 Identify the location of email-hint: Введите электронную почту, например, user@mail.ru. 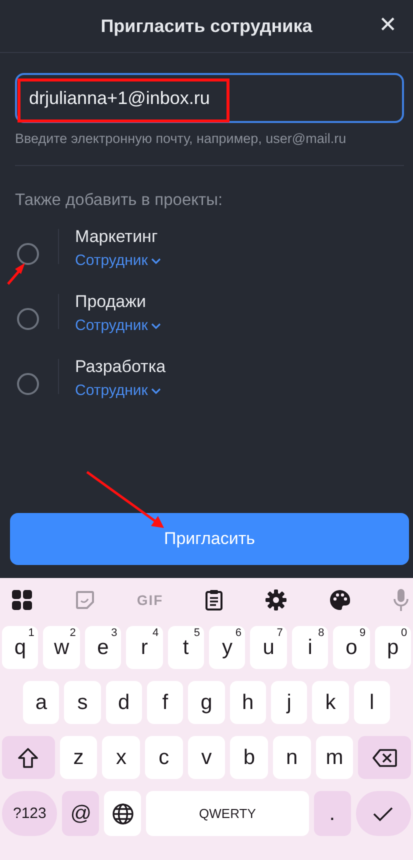
(181, 138).